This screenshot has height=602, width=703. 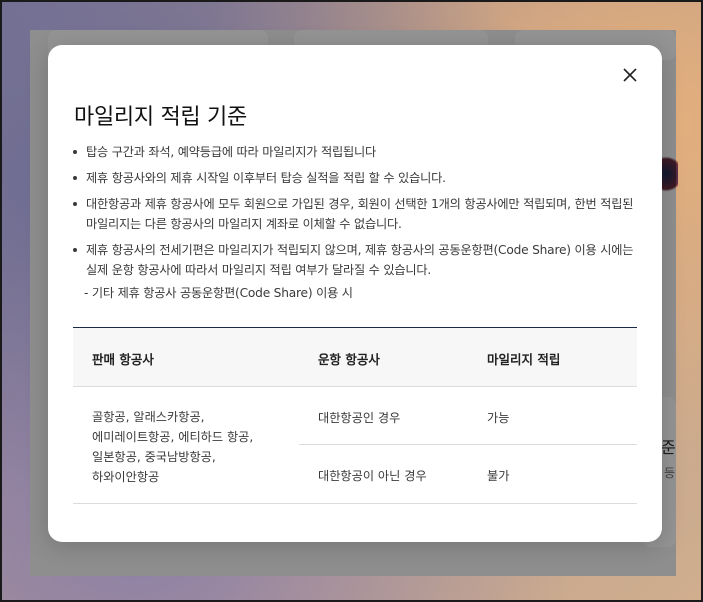 I want to click on row-divider, so click(x=468, y=444).